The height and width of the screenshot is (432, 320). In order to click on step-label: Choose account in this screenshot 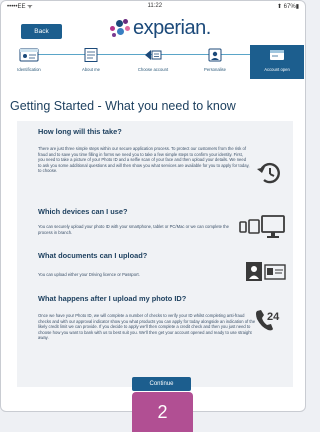, I will do `click(153, 69)`.